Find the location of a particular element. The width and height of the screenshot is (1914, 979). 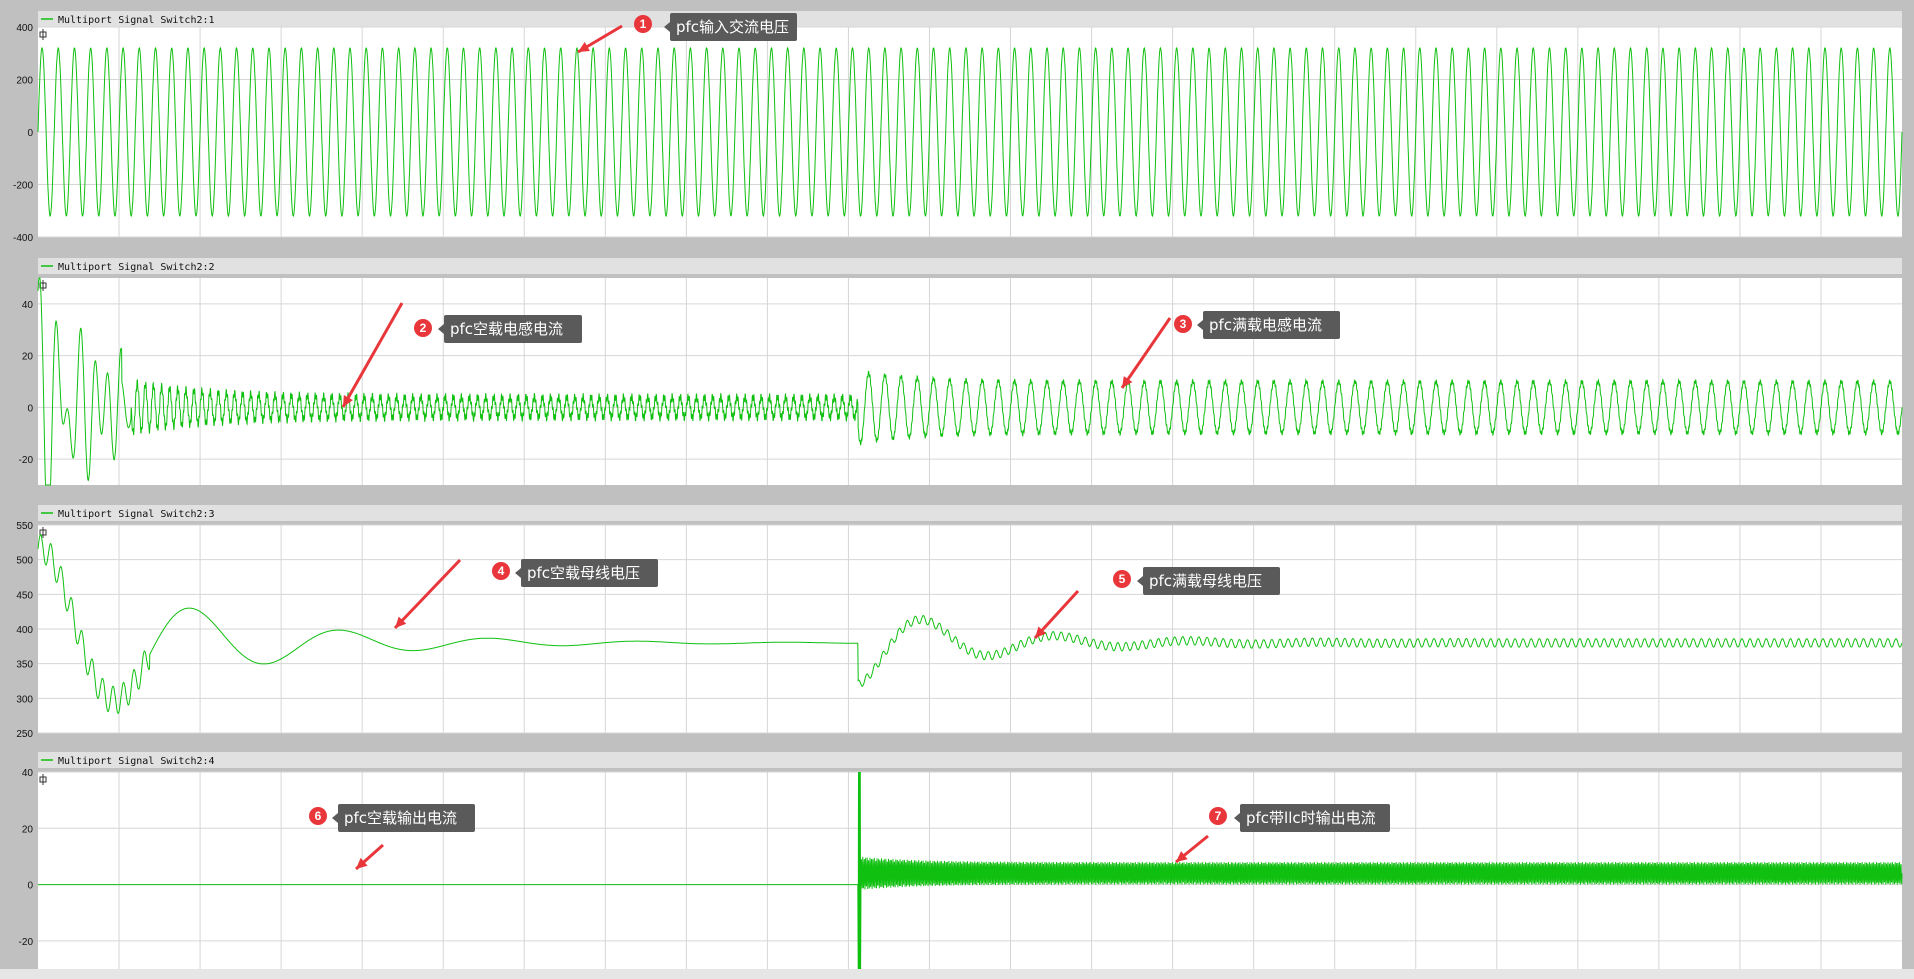

y-tick-label: 550 is located at coordinates (24, 526).